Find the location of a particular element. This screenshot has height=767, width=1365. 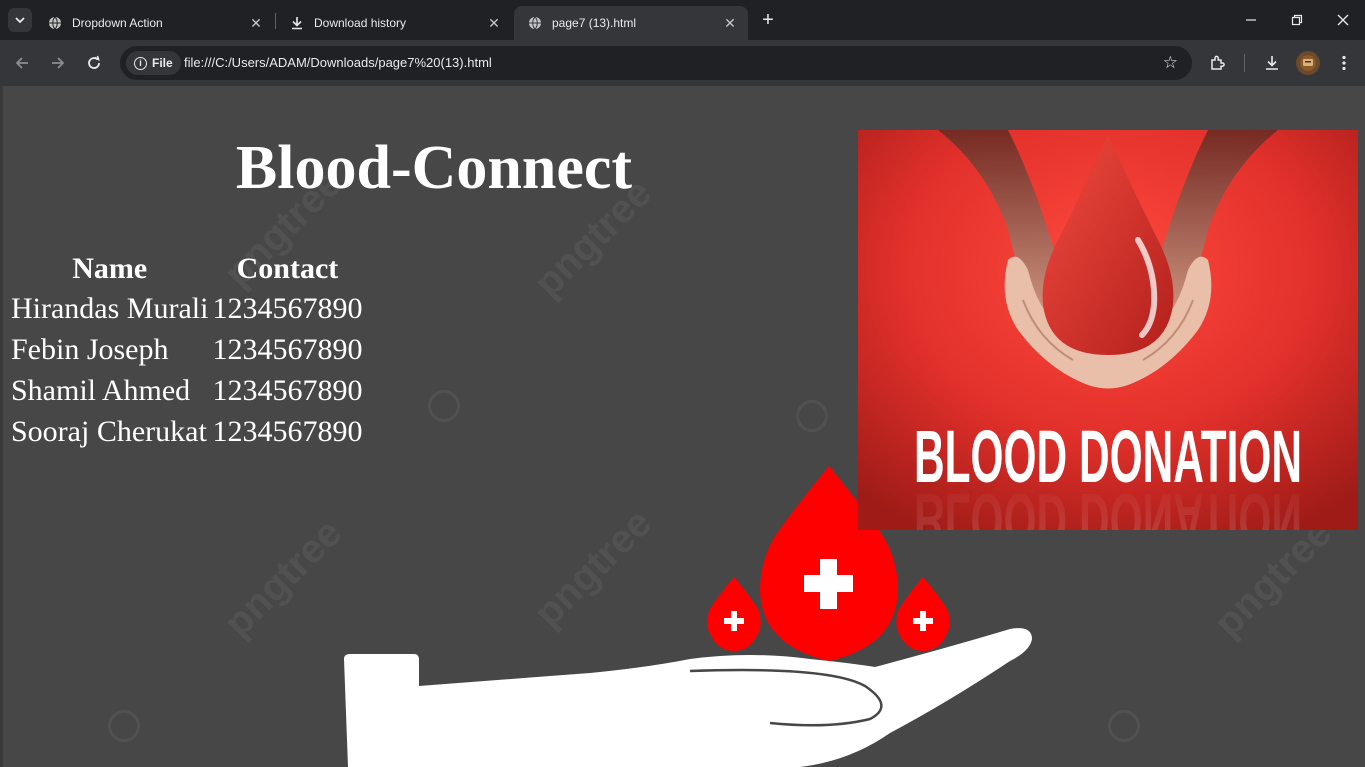

close-window-button is located at coordinates (1342, 20).